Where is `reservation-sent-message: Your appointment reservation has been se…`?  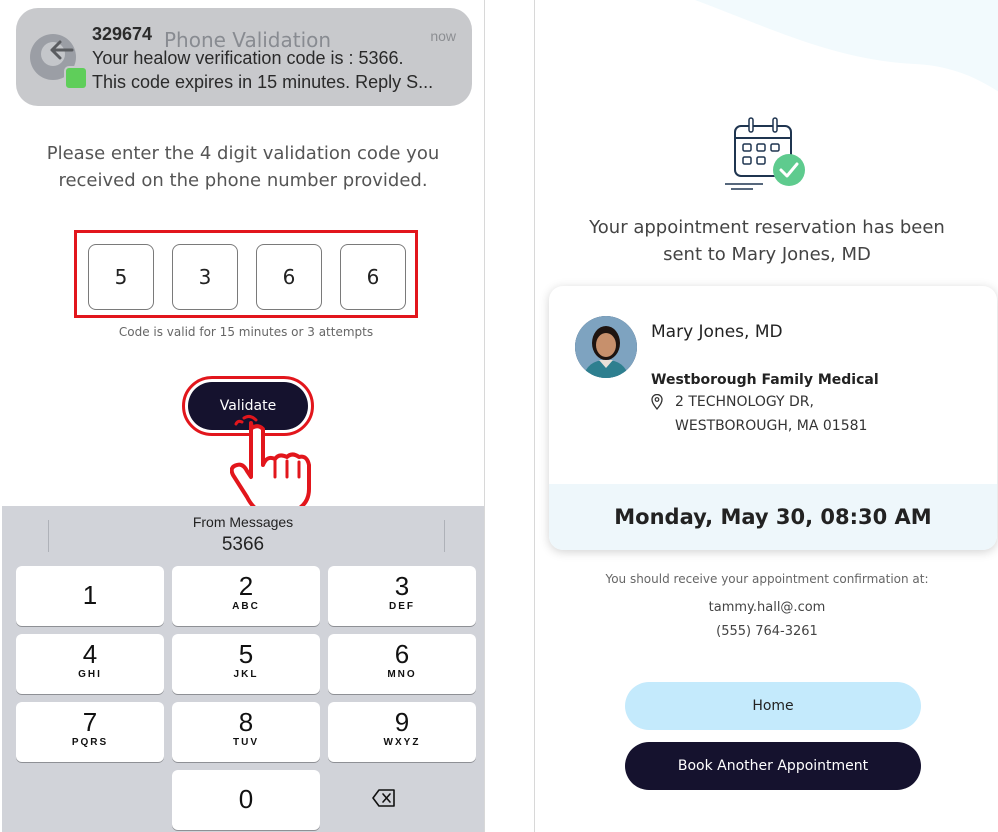
reservation-sent-message: Your appointment reservation has been se… is located at coordinates (766, 241).